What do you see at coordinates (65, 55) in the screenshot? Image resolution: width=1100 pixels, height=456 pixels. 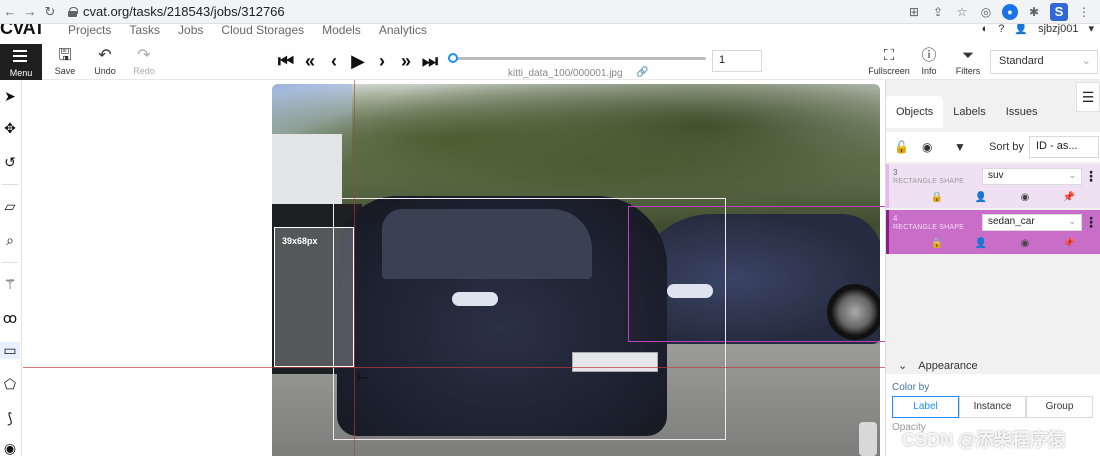 I see `save-icon: 🖫` at bounding box center [65, 55].